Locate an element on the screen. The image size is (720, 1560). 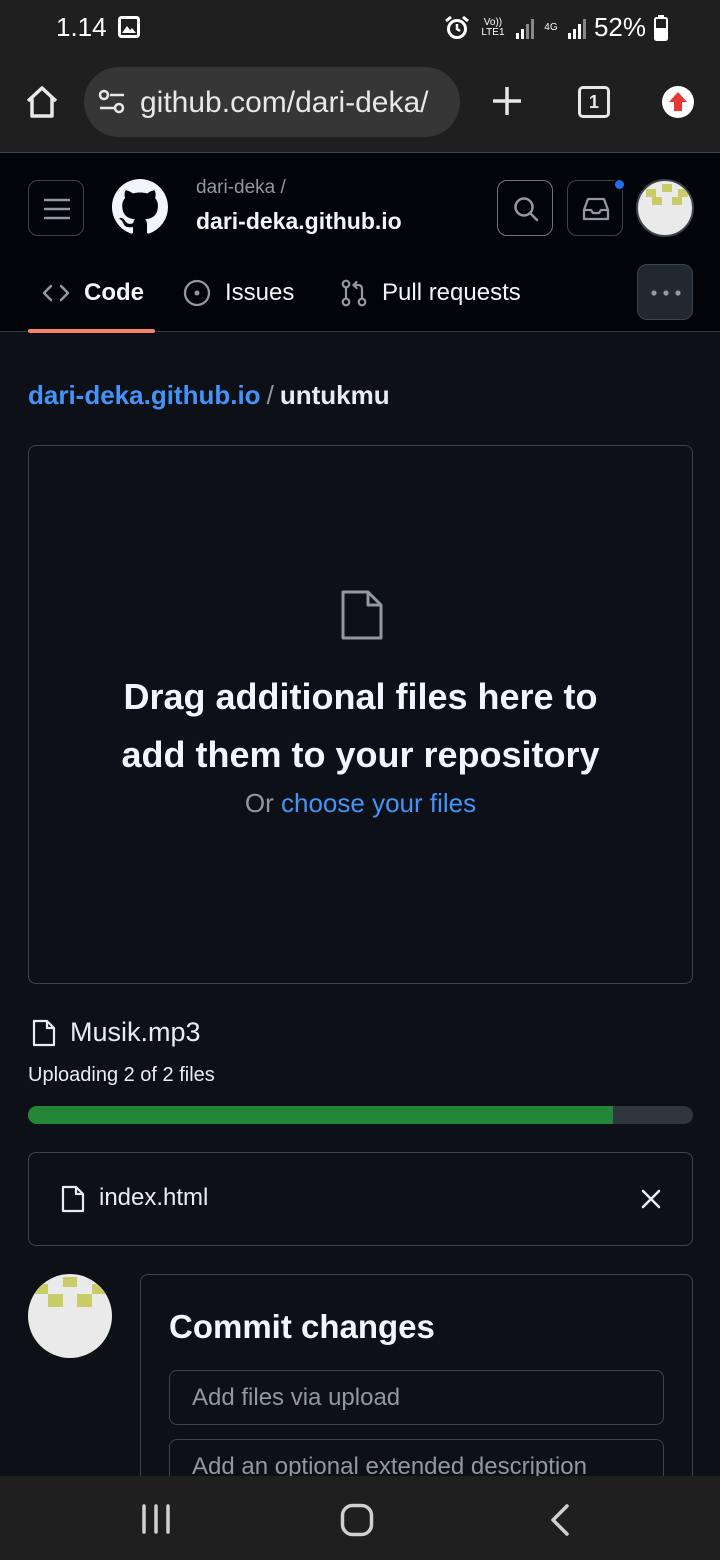
search-icon is located at coordinates (526, 209).